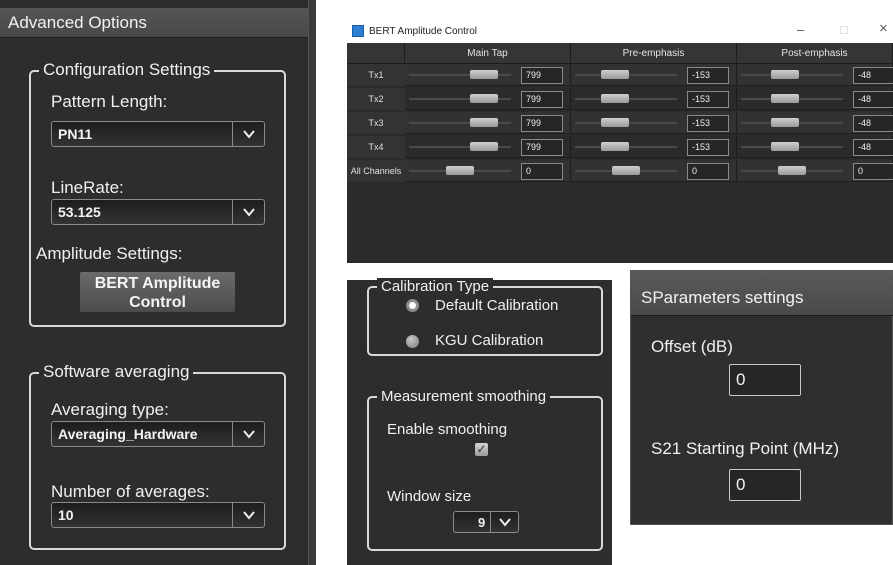 Image resolution: width=893 pixels, height=565 pixels. I want to click on window-size-label: Window size, so click(429, 496).